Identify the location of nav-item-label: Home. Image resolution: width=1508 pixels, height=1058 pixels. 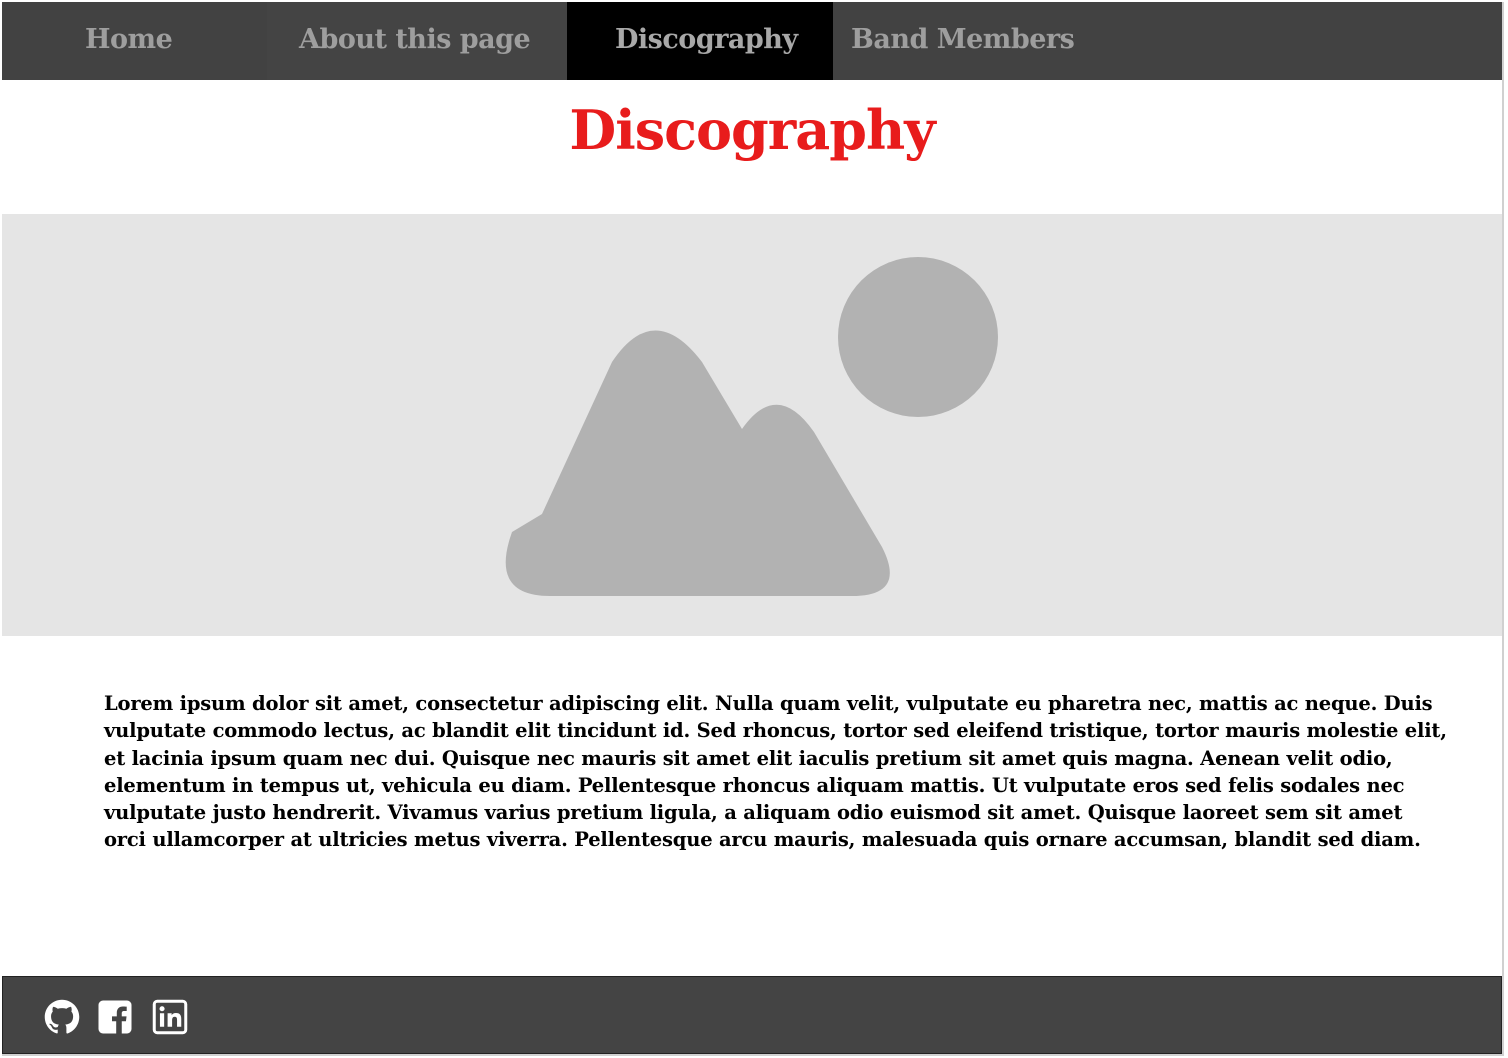
(129, 39).